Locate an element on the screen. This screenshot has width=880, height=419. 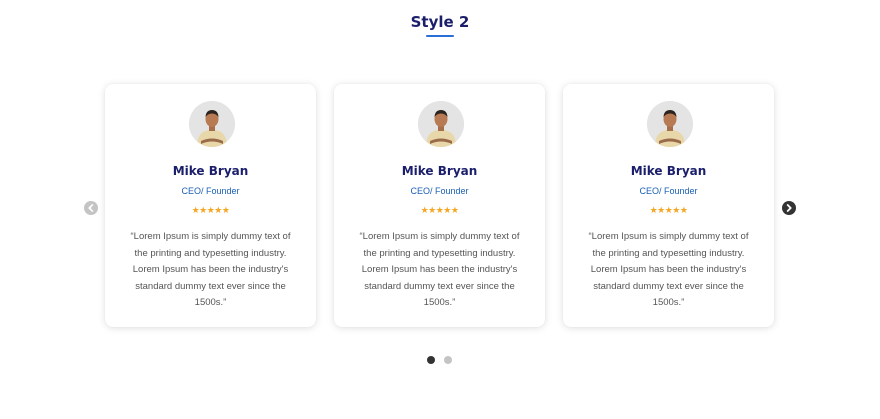
chevron-right-icon is located at coordinates (789, 208).